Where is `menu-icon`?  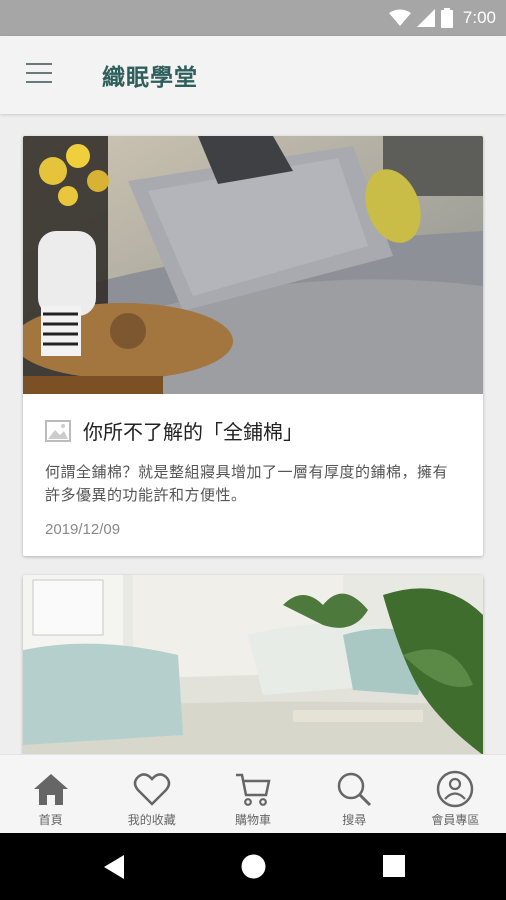
menu-icon is located at coordinates (39, 64).